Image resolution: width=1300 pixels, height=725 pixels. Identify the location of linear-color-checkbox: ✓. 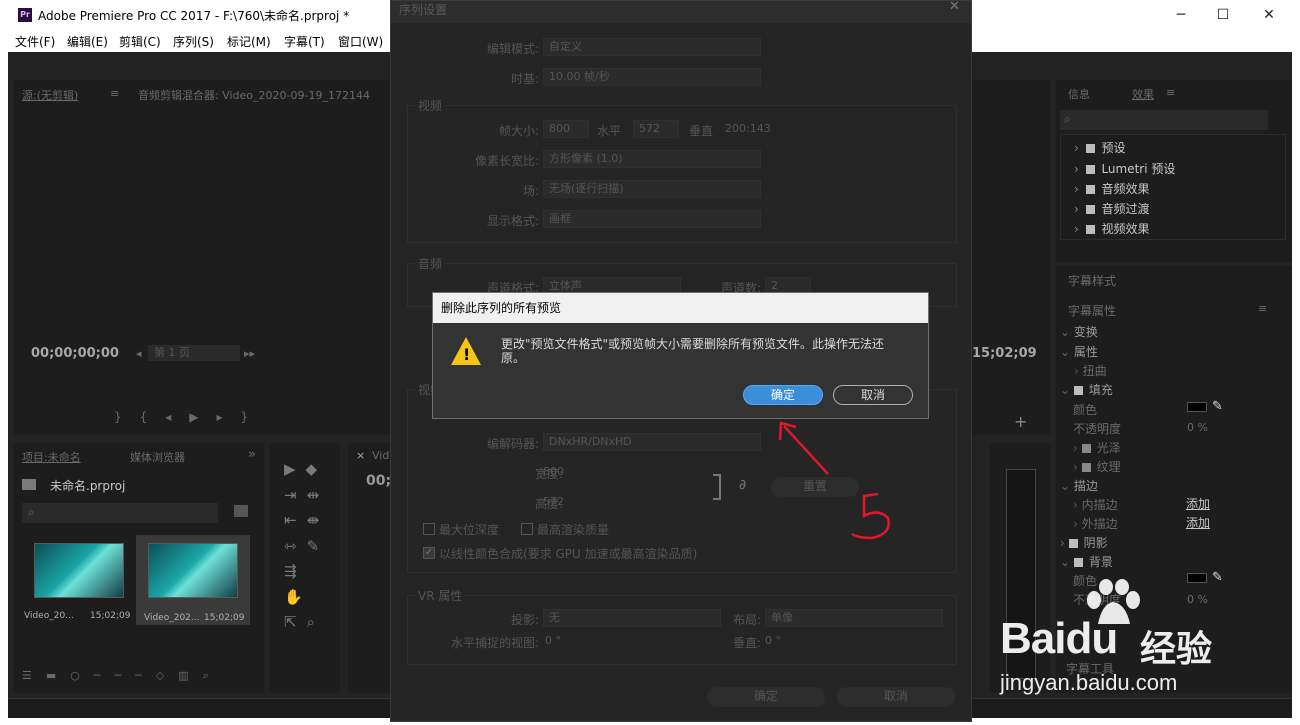
(429, 553).